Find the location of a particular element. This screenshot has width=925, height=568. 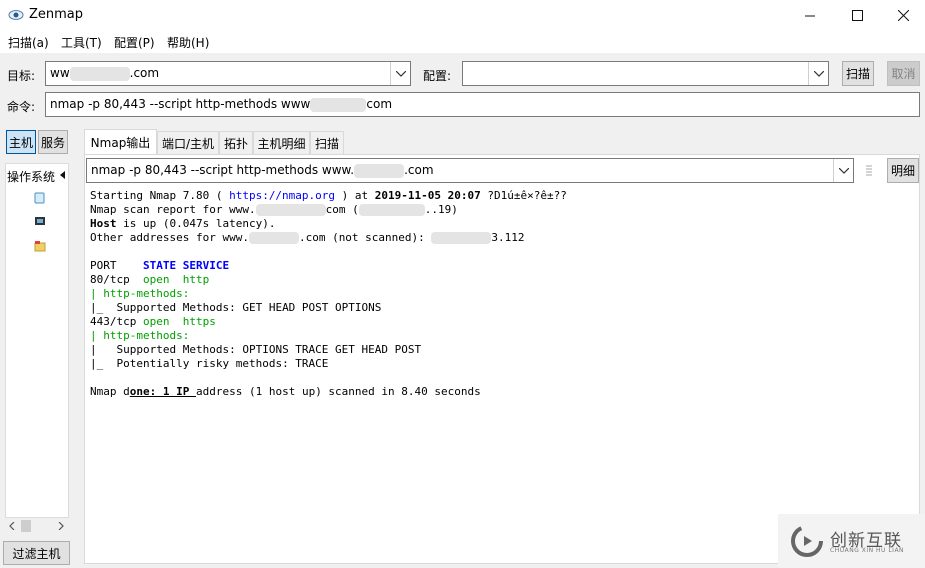

menu-scan: 扫描(a) is located at coordinates (28, 42).